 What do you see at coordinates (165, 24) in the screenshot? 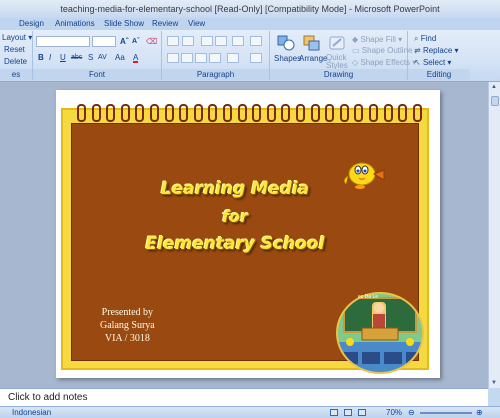
I see `tab-review: Review` at bounding box center [165, 24].